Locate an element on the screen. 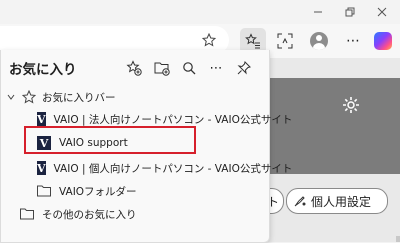 This screenshot has height=243, width=400. add-favorite-star-icon is located at coordinates (209, 40).